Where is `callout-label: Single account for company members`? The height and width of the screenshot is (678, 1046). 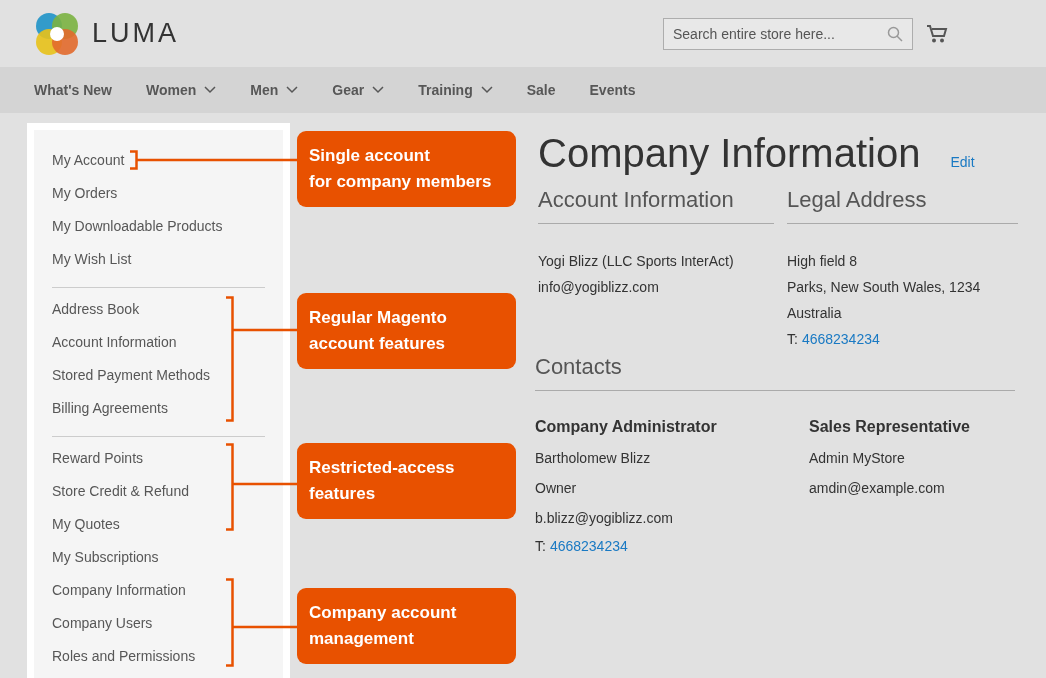 callout-label: Single account for company members is located at coordinates (406, 169).